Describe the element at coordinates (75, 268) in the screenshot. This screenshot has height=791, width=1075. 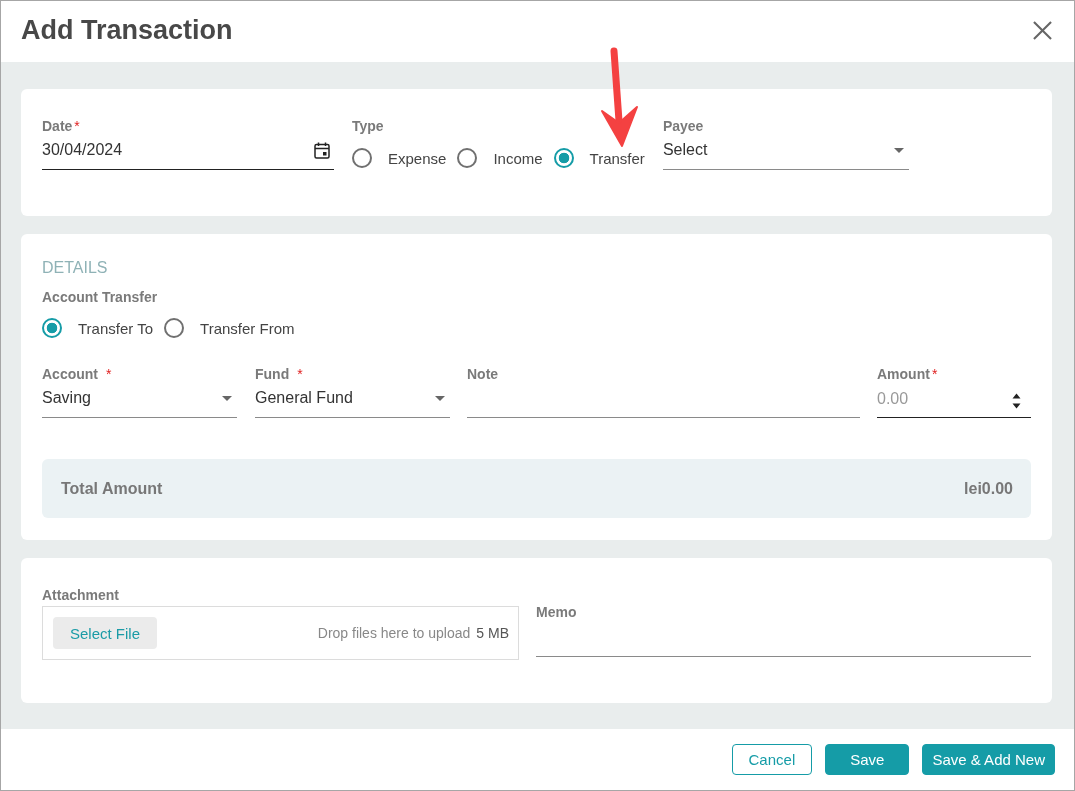
I see `section-heading: DETAILS` at that location.